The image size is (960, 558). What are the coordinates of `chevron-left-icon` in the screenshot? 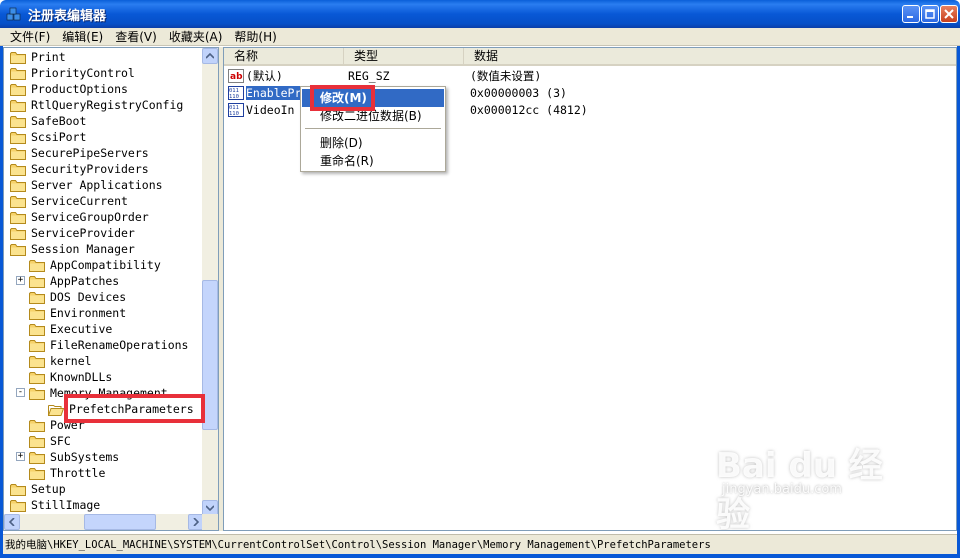 It's located at (12, 522).